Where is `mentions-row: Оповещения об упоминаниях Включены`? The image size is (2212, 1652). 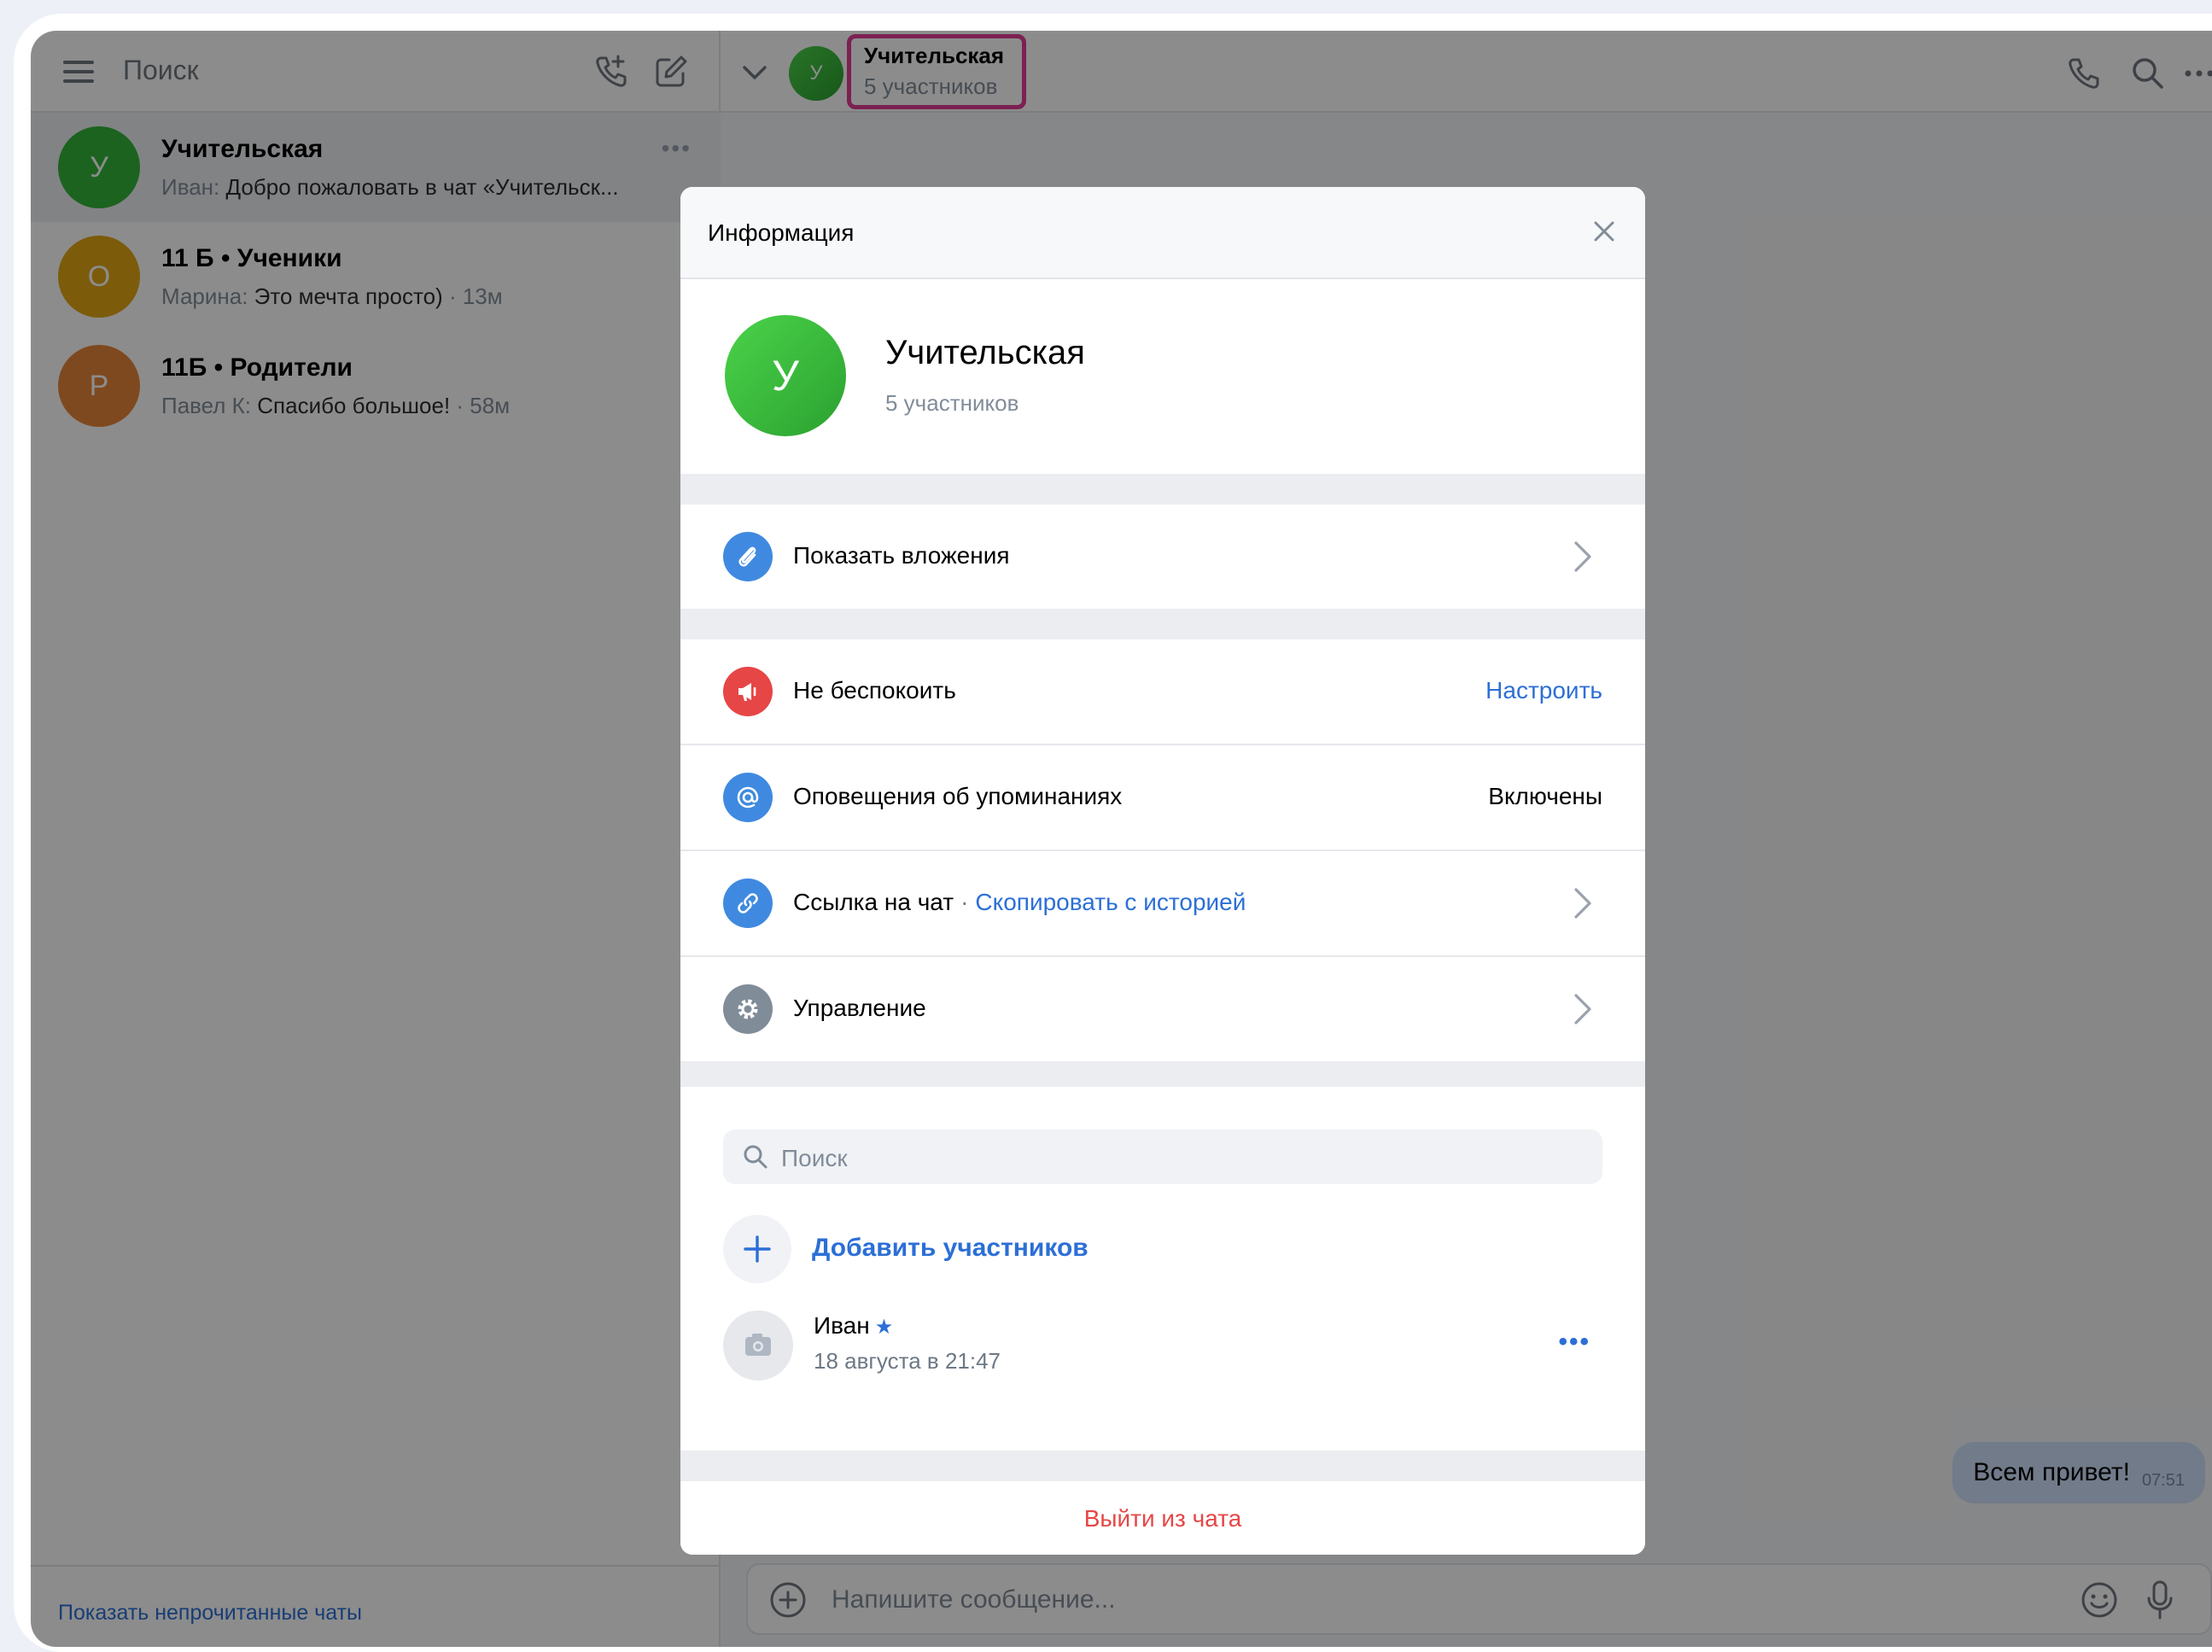
mentions-row: Оповещения об упоминаниях Включены is located at coordinates (1163, 797).